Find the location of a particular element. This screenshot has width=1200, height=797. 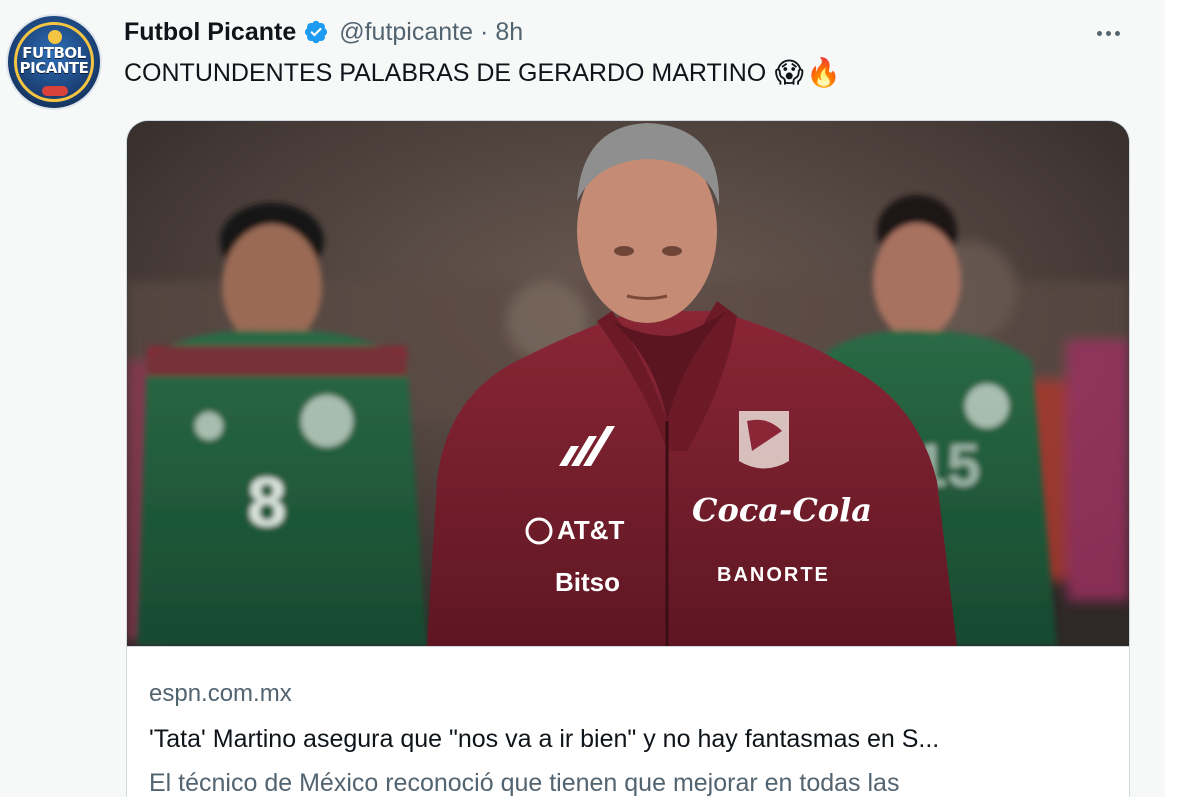

more-options-icon is located at coordinates (1108, 33).